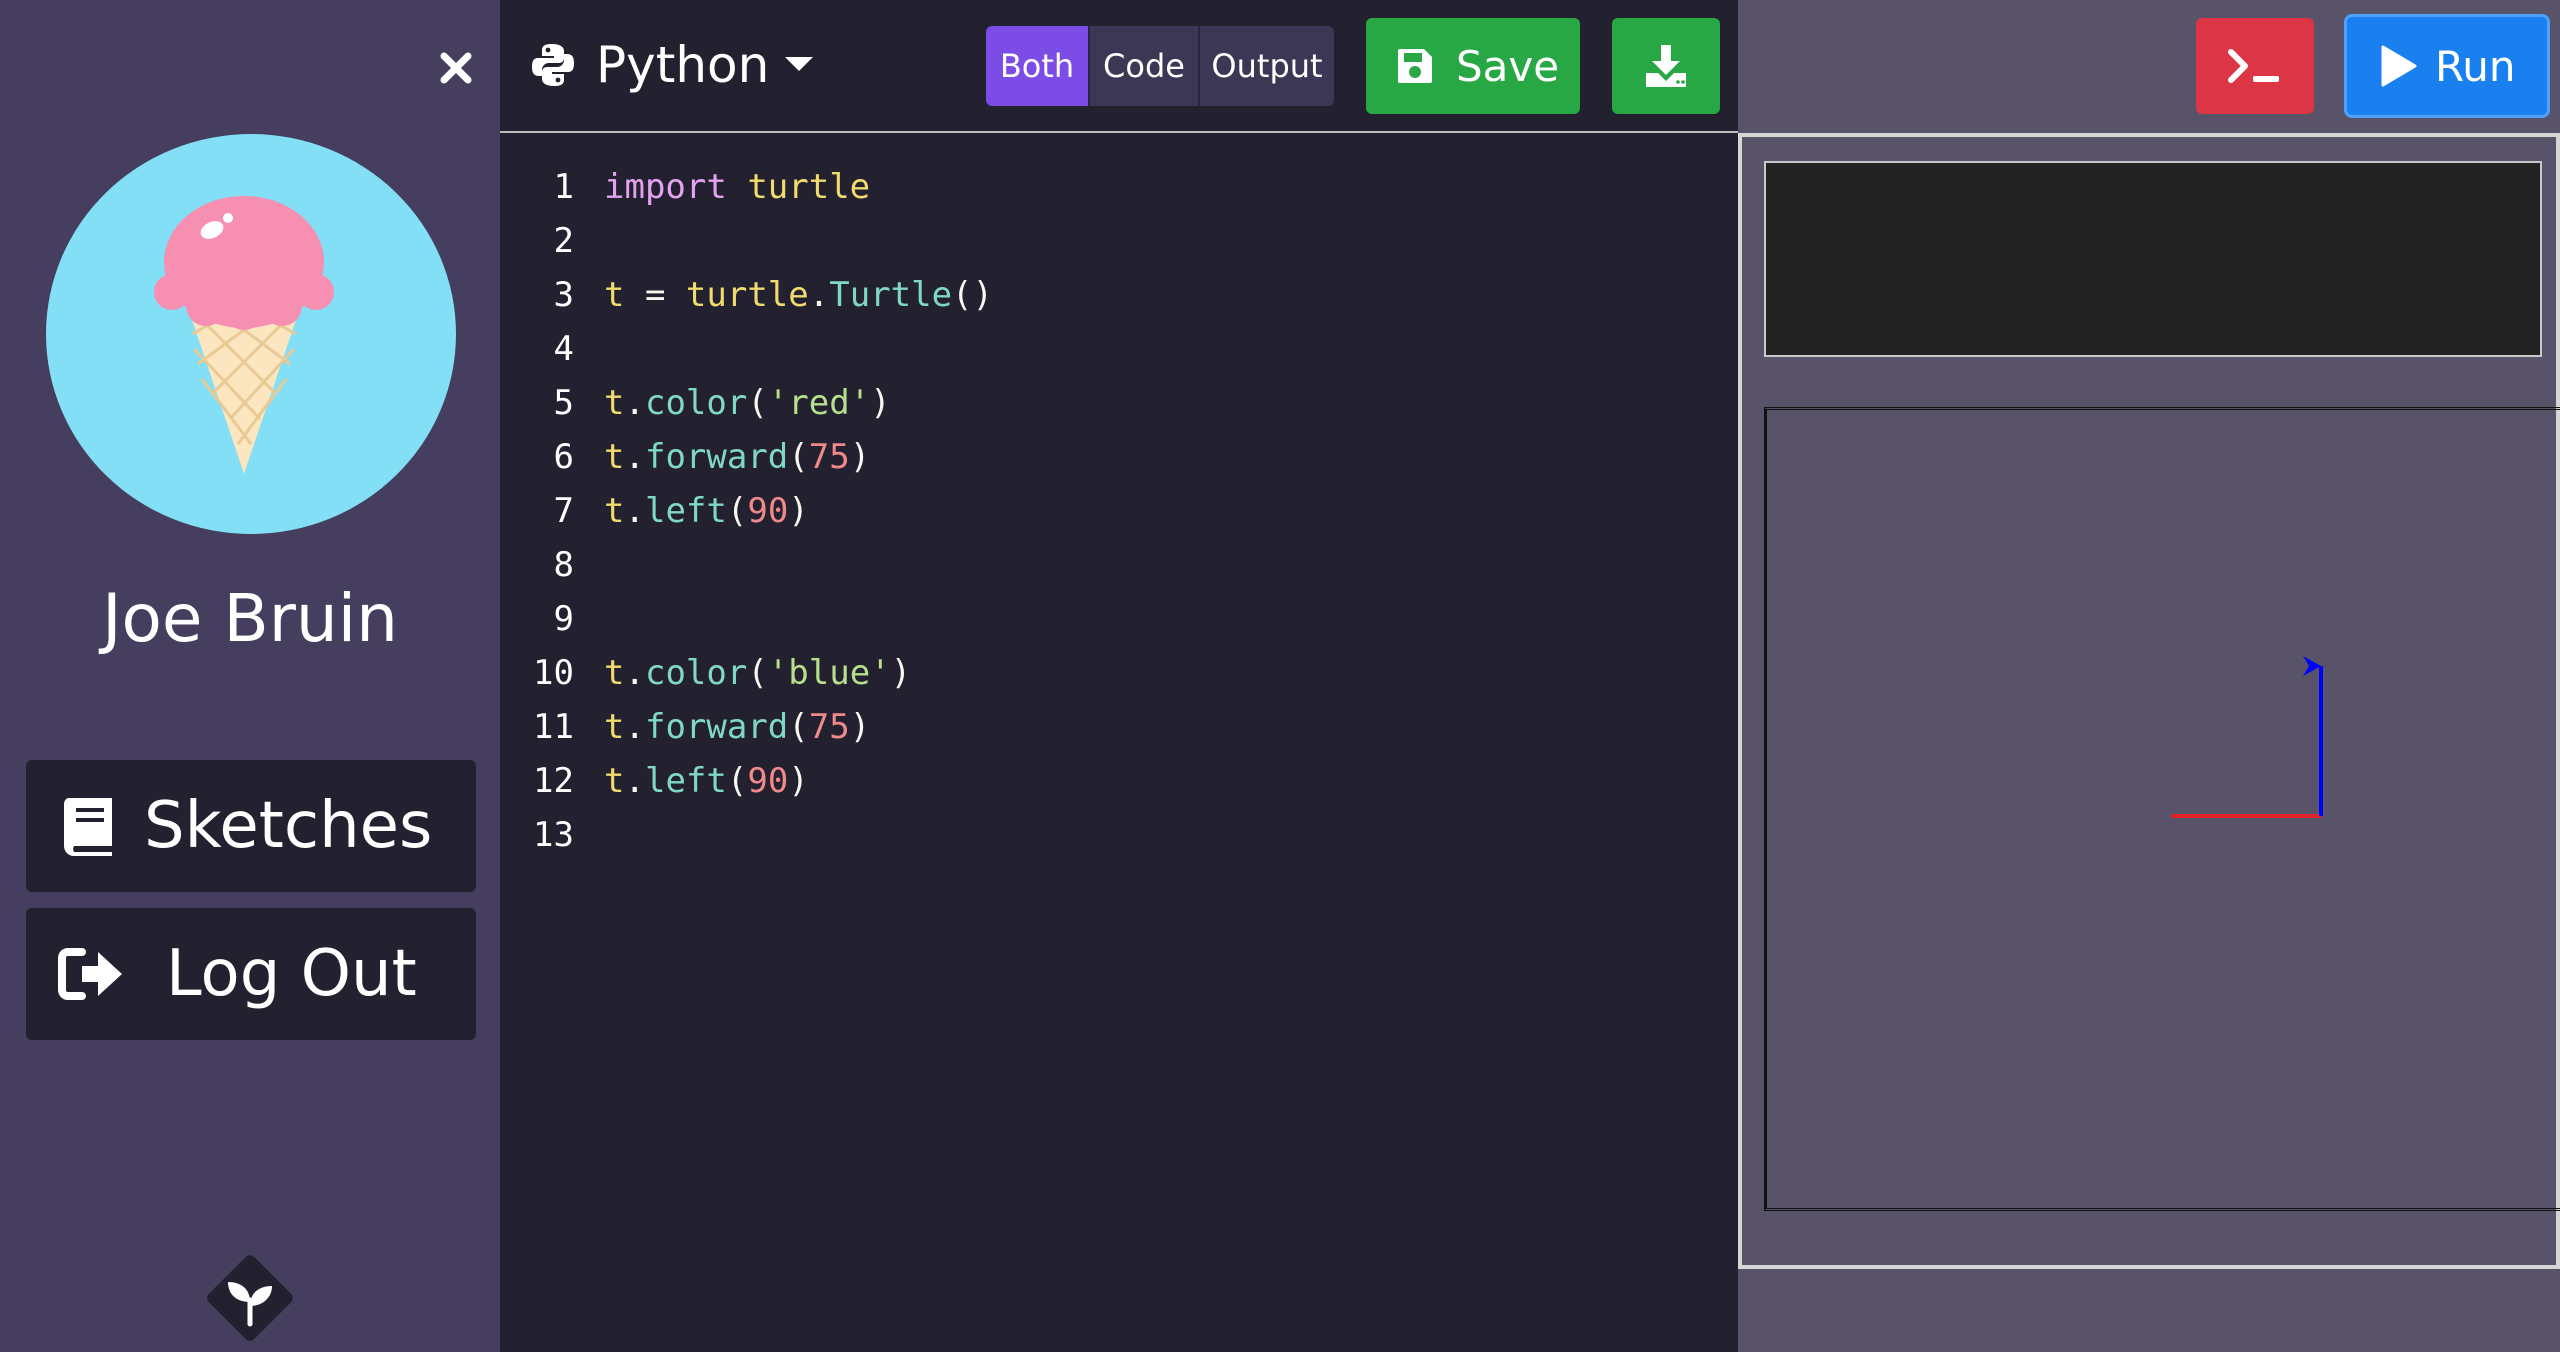 The width and height of the screenshot is (2560, 1352). Describe the element at coordinates (1119, 835) in the screenshot. I see `code-line: 13` at that location.